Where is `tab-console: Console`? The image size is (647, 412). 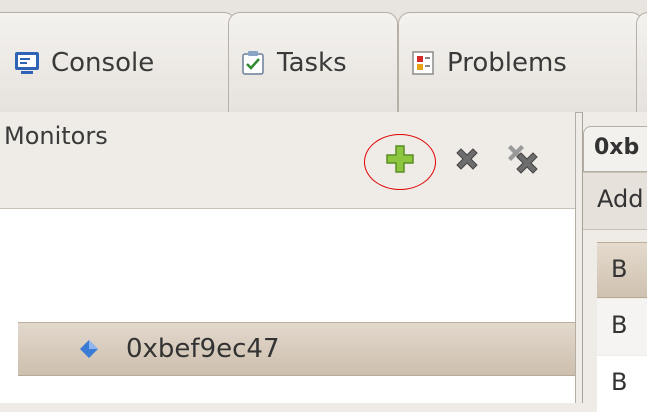 tab-console: Console is located at coordinates (118, 62).